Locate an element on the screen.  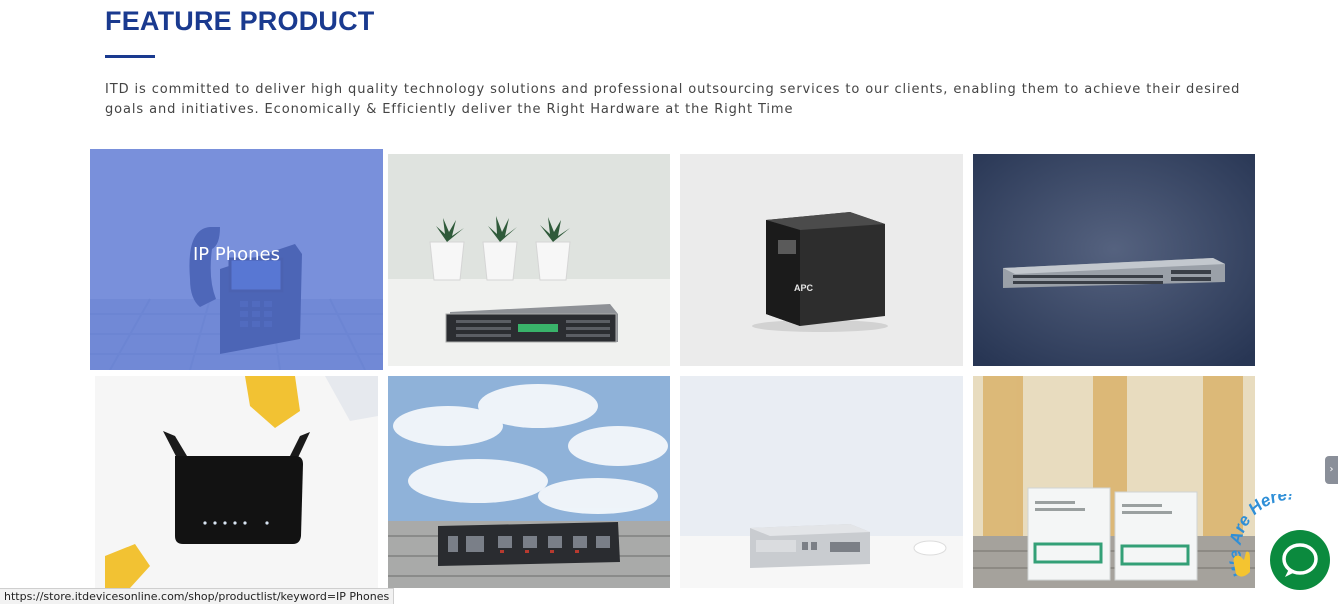
product-tile-ups: APC is located at coordinates (821, 260).